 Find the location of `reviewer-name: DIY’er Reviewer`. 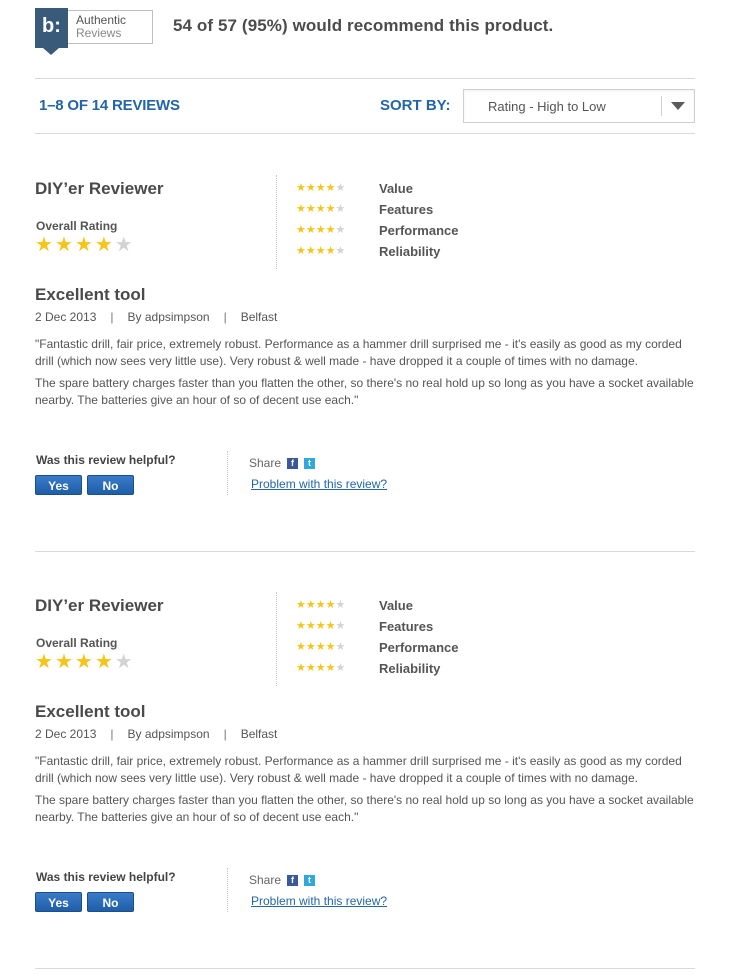

reviewer-name: DIY’er Reviewer is located at coordinates (99, 605).